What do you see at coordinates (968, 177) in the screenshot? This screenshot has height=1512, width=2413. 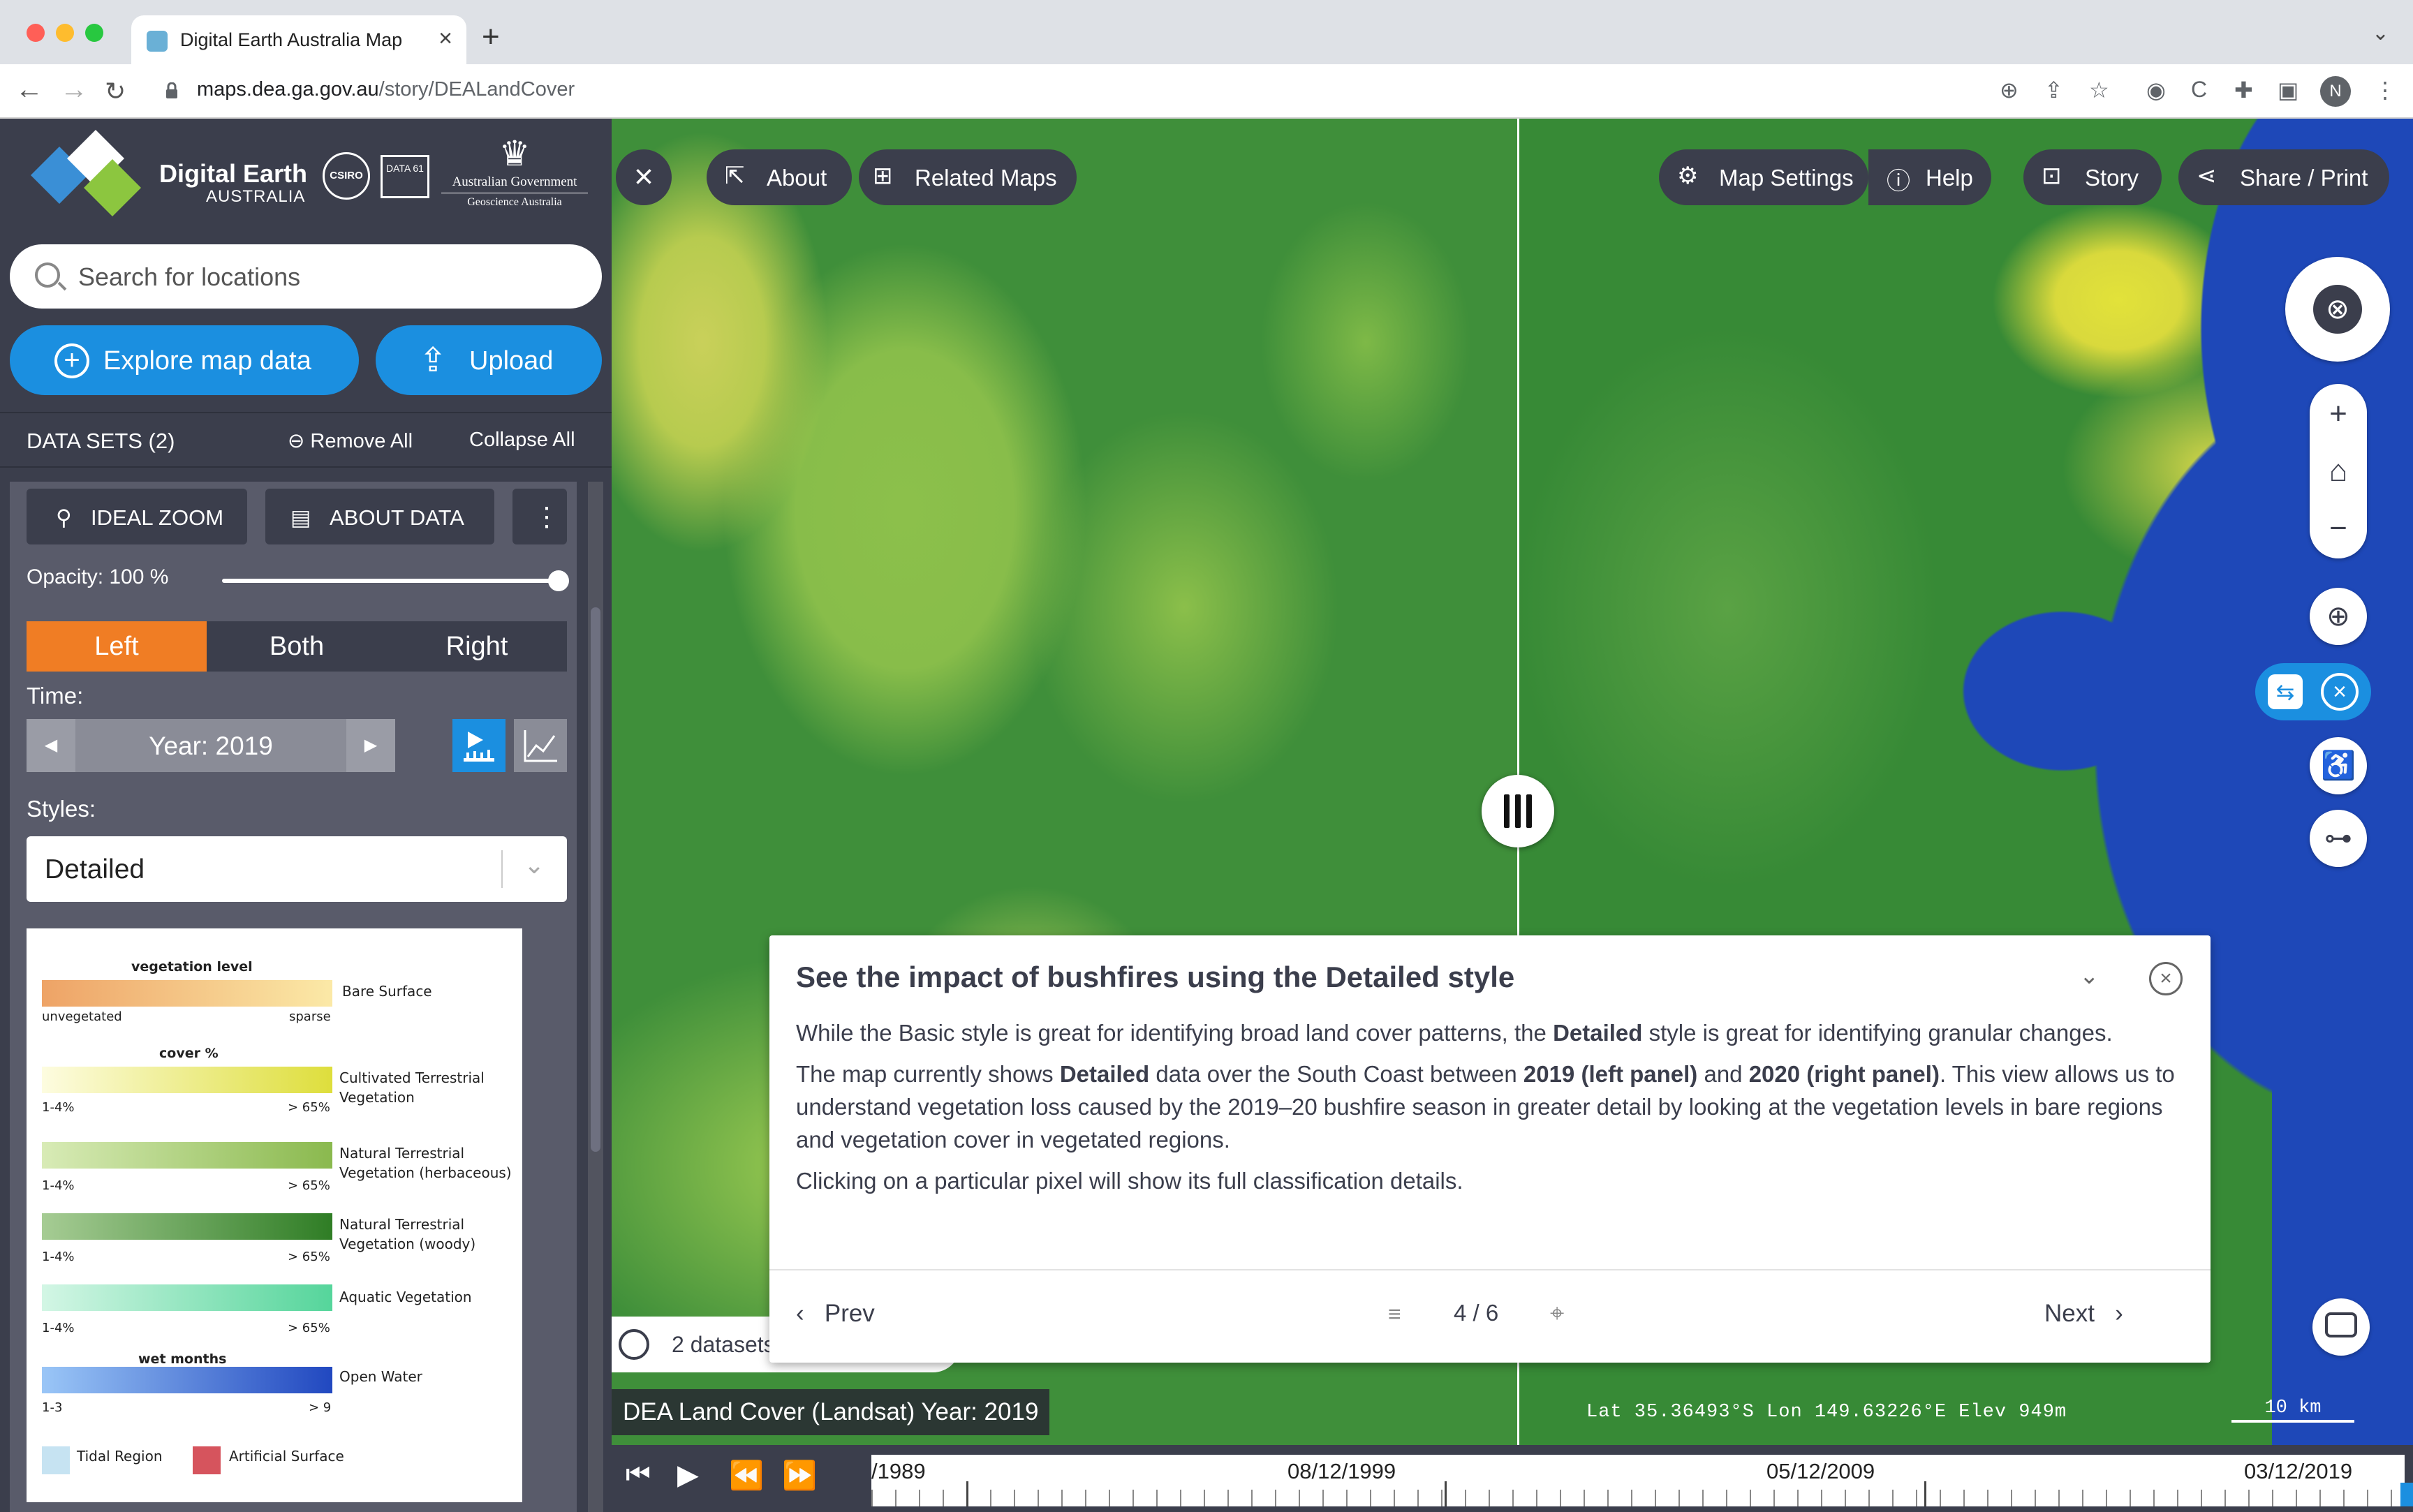 I see `related-maps-button: ⊞ Related Maps` at bounding box center [968, 177].